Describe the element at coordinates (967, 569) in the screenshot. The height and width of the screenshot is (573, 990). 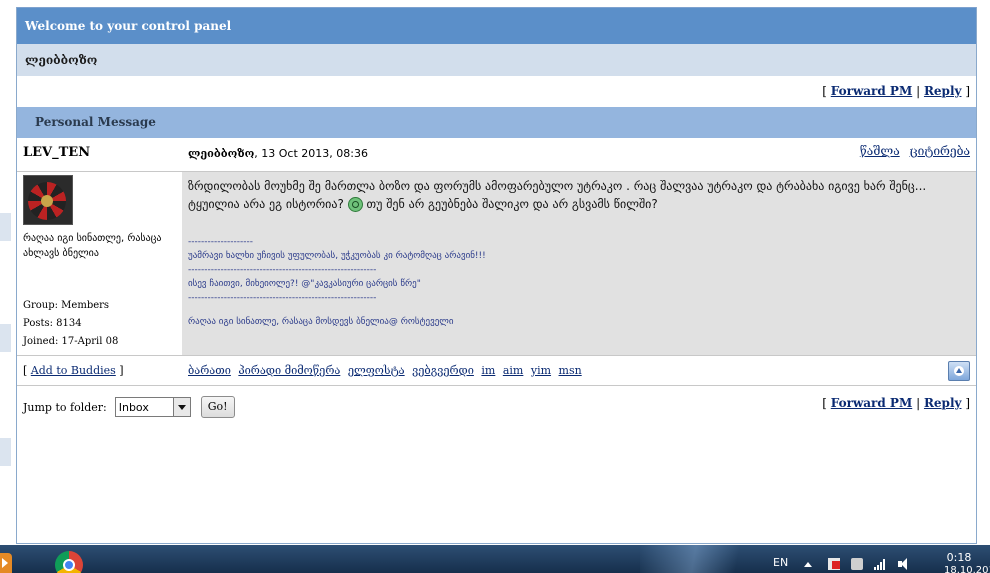
I see `clock-date: 18.10.2013` at that location.